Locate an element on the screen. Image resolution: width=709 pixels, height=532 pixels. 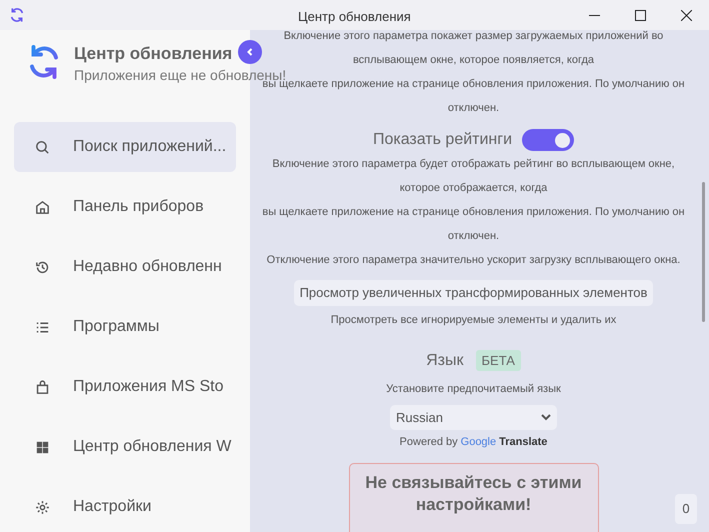
description-text: Установите предпочитаемый язык is located at coordinates (473, 389).